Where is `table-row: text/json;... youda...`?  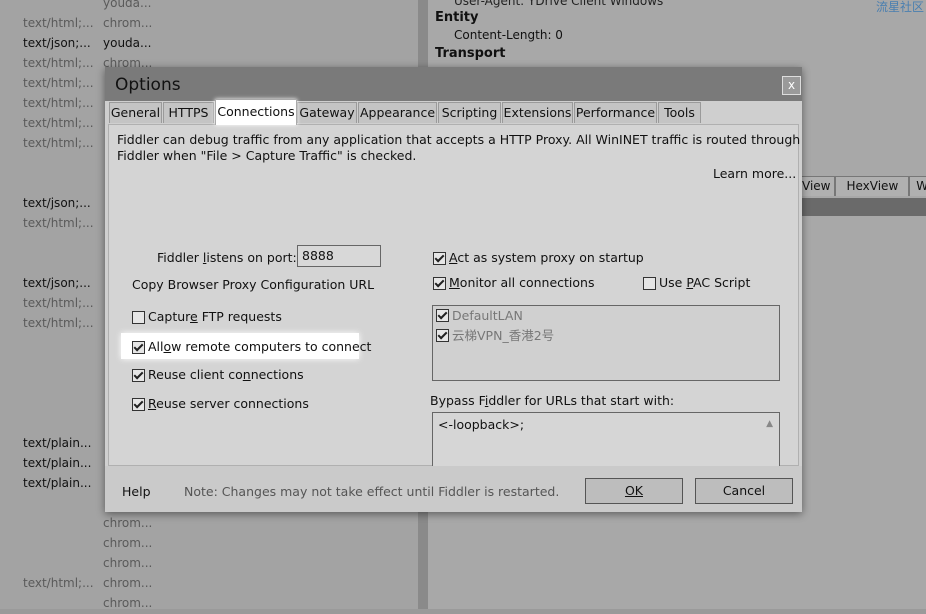 table-row: text/json;... youda... is located at coordinates (209, 44).